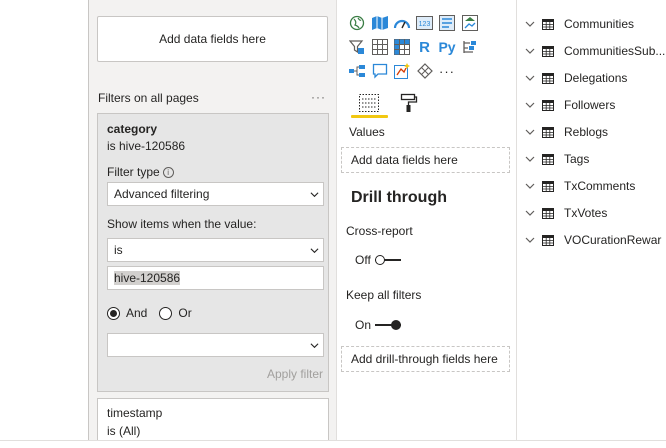 The height and width of the screenshot is (448, 666). Describe the element at coordinates (402, 23) in the screenshot. I see `gauge-icon` at that location.